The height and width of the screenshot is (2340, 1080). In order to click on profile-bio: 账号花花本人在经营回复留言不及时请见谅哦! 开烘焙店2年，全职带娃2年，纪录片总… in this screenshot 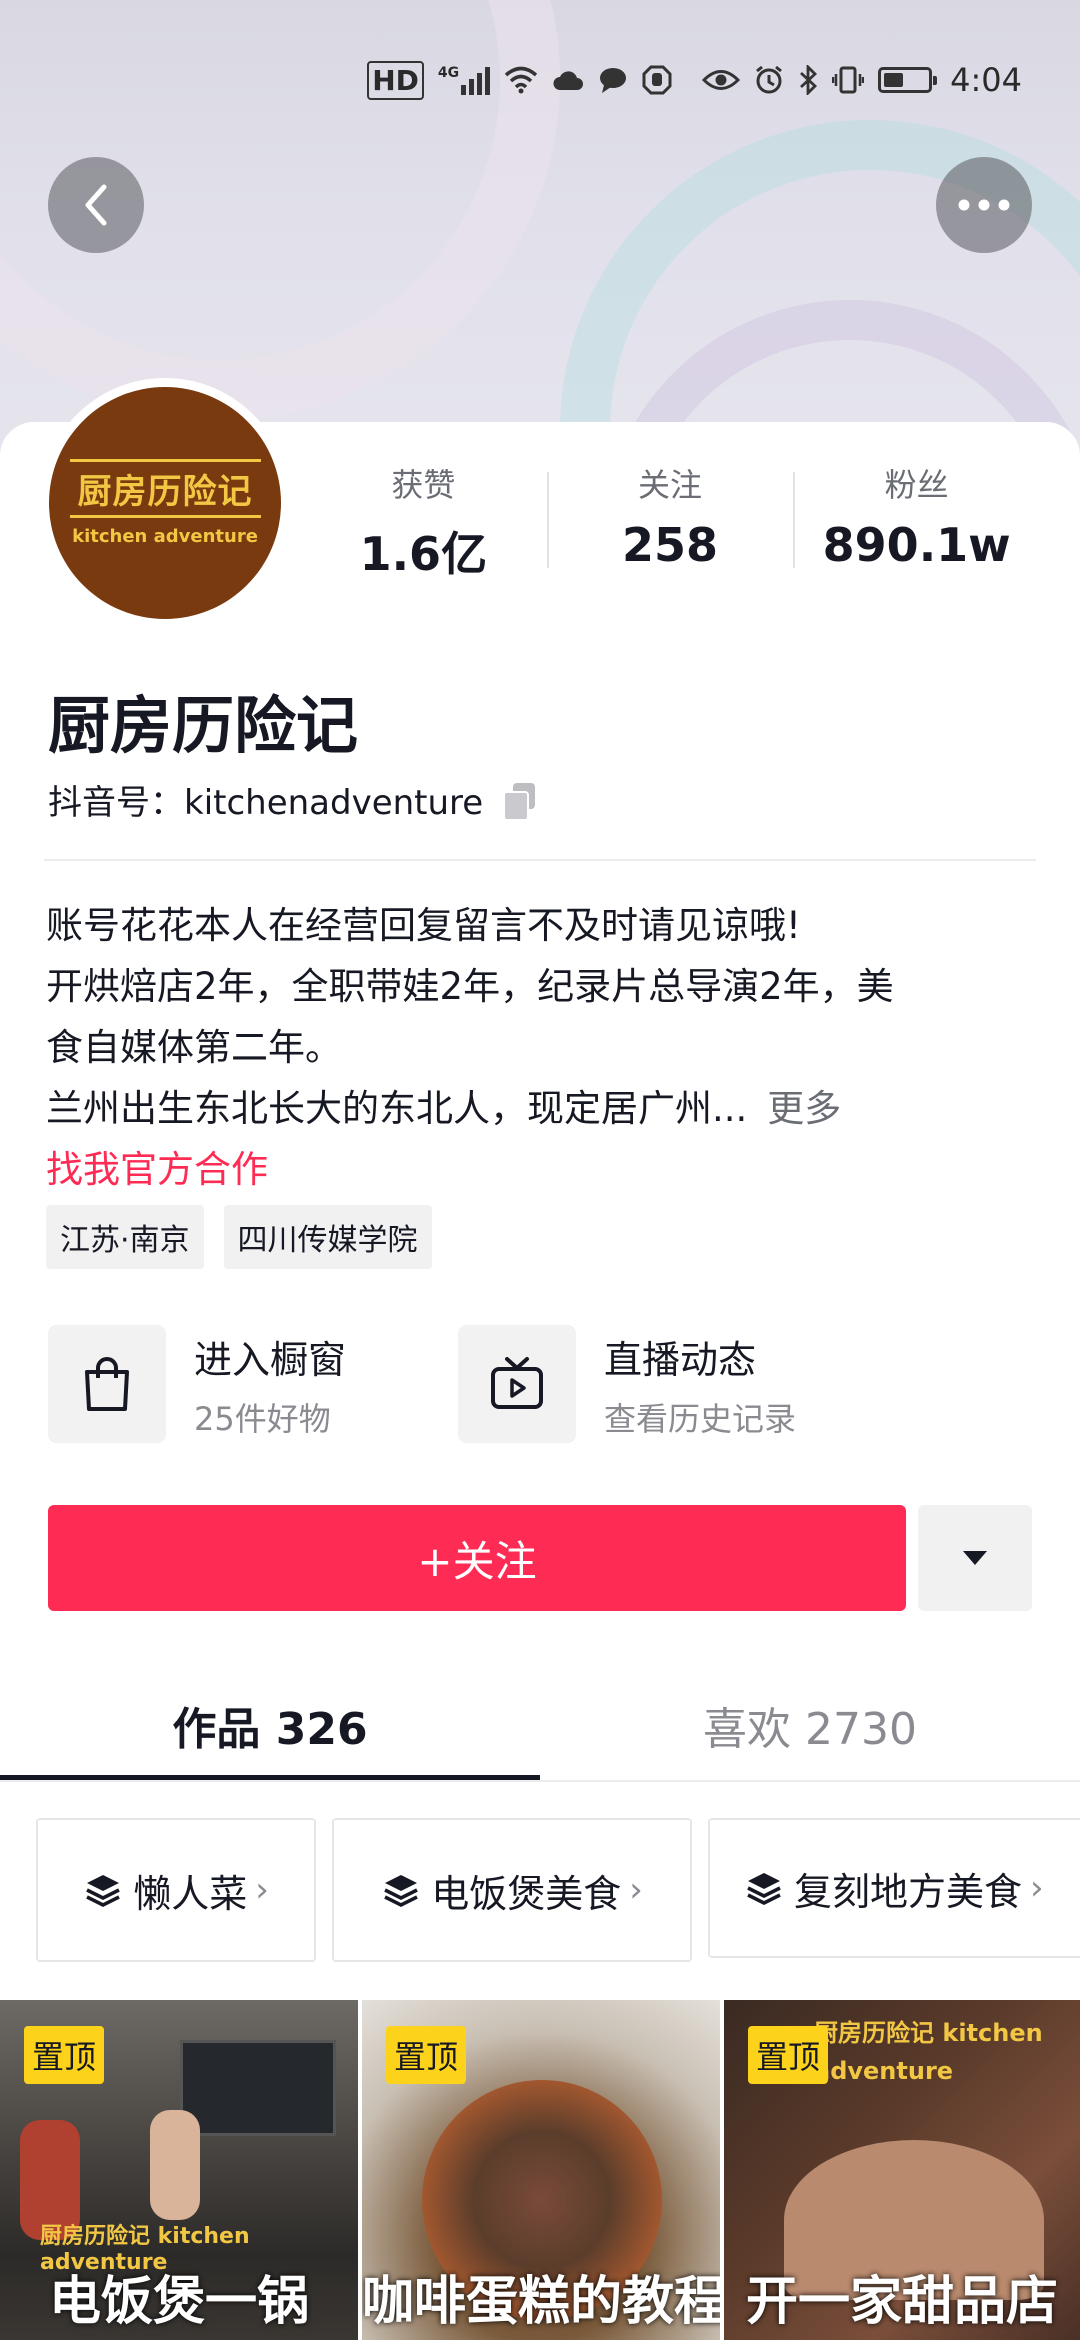, I will do `click(541, 1047)`.